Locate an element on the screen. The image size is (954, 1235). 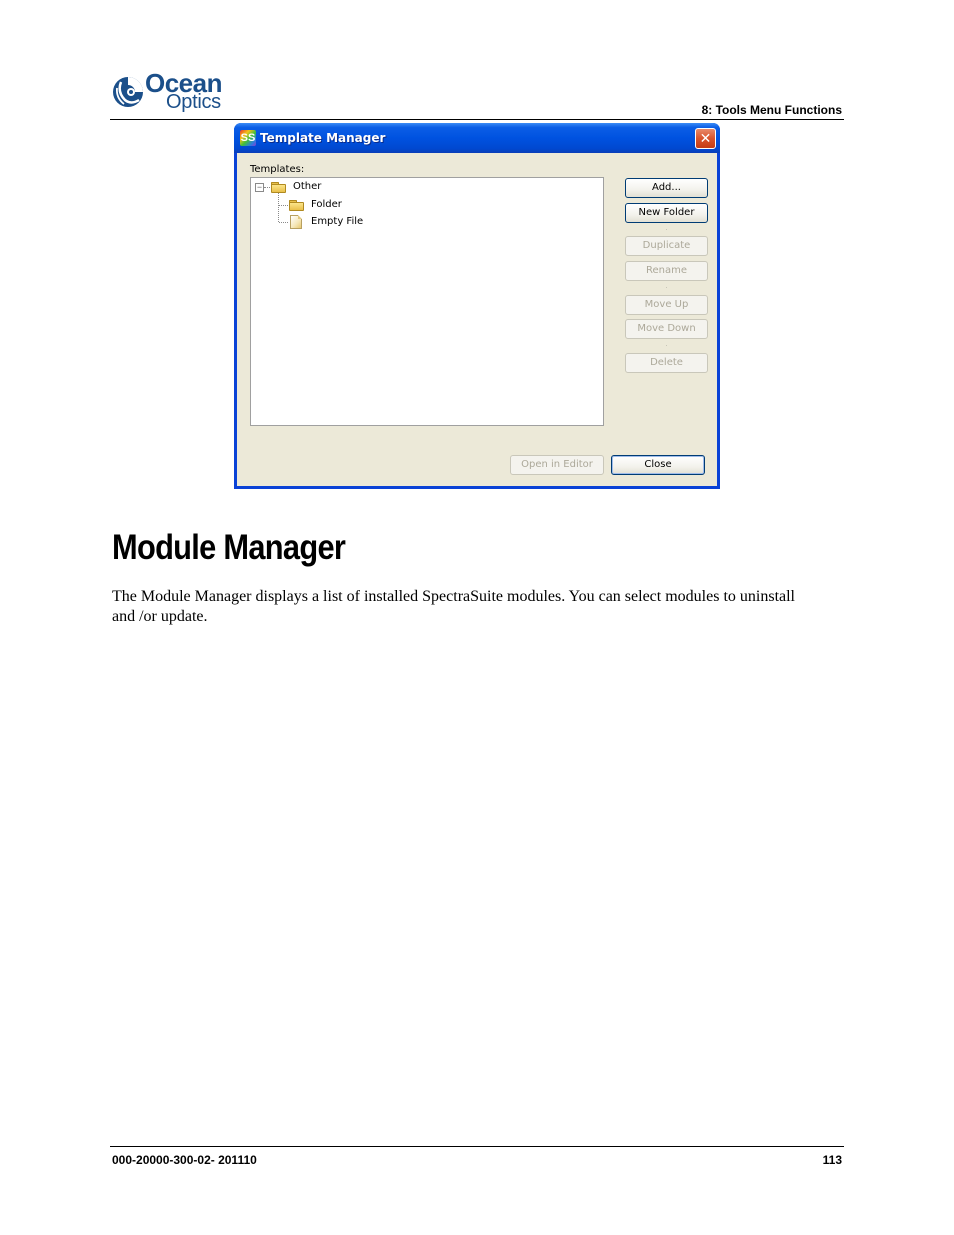
move-down-button: Move Down is located at coordinates (666, 329).